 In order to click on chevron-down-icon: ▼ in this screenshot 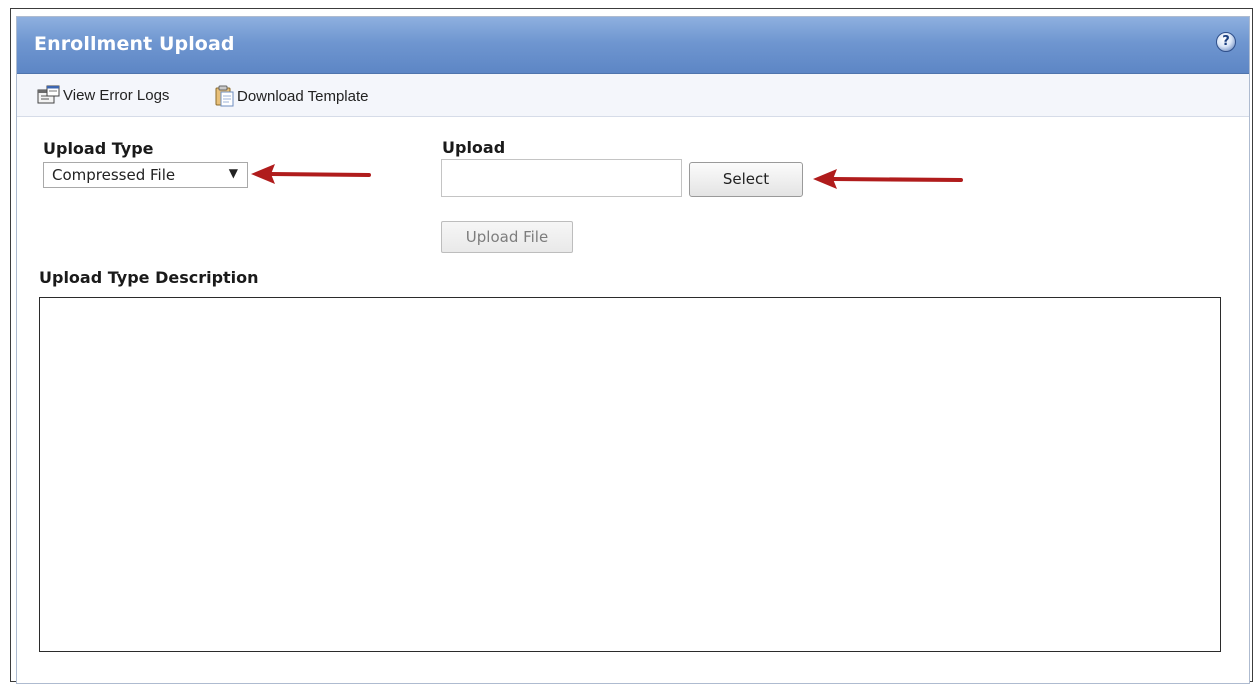, I will do `click(233, 173)`.